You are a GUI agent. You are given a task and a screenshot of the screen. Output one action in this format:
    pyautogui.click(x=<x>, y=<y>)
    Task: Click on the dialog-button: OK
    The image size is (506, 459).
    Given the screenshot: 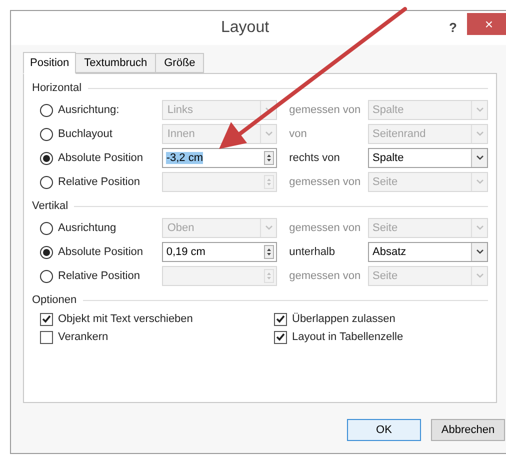 What is the action you would take?
    pyautogui.click(x=384, y=430)
    